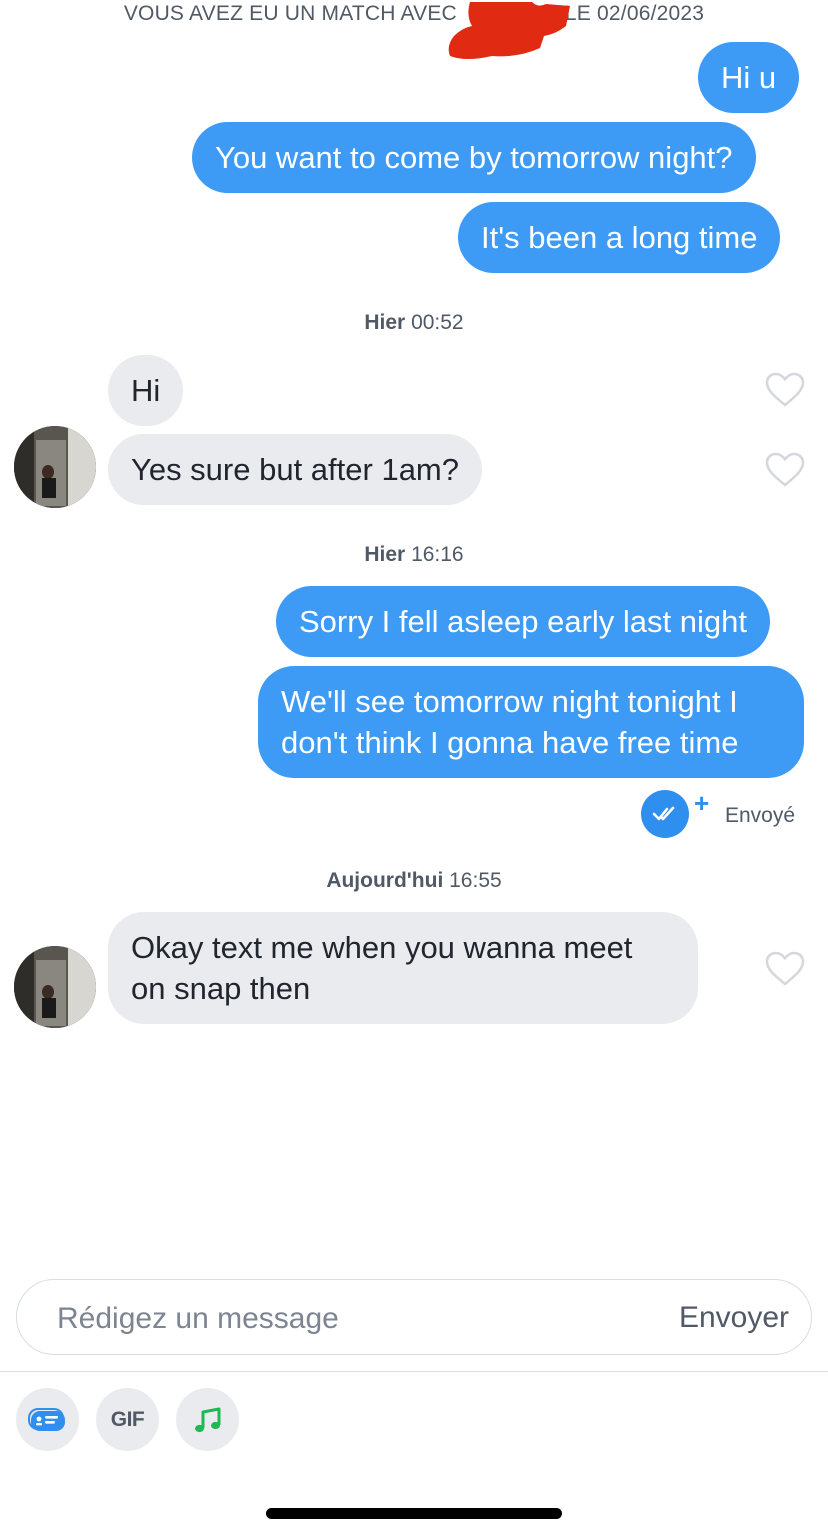 This screenshot has width=828, height=1535. Describe the element at coordinates (760, 815) in the screenshot. I see `sent-status: Envoyé` at that location.